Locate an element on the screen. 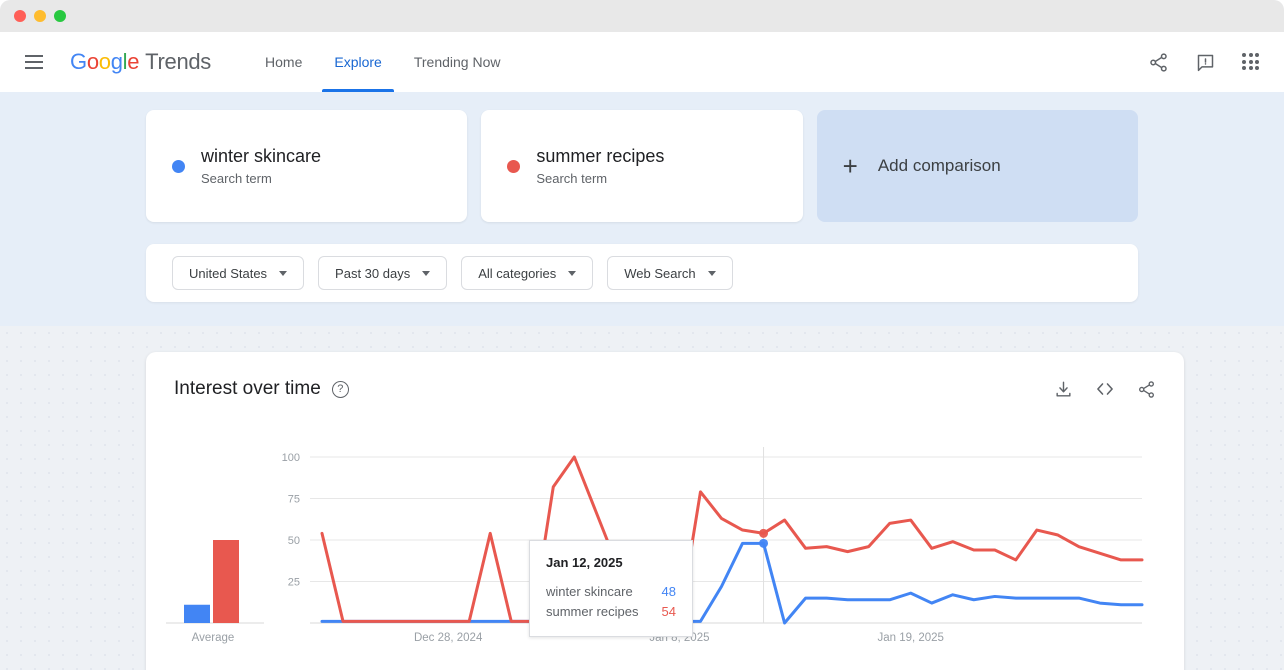 The width and height of the screenshot is (1284, 670). location-filter: United States is located at coordinates (238, 273).